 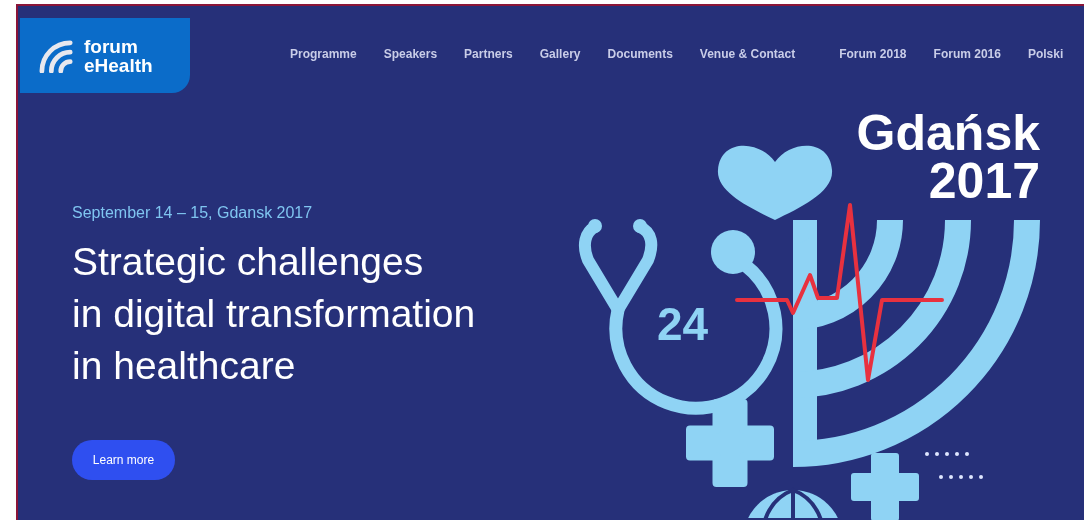 What do you see at coordinates (873, 54) in the screenshot?
I see `nav-link: Forum 2018` at bounding box center [873, 54].